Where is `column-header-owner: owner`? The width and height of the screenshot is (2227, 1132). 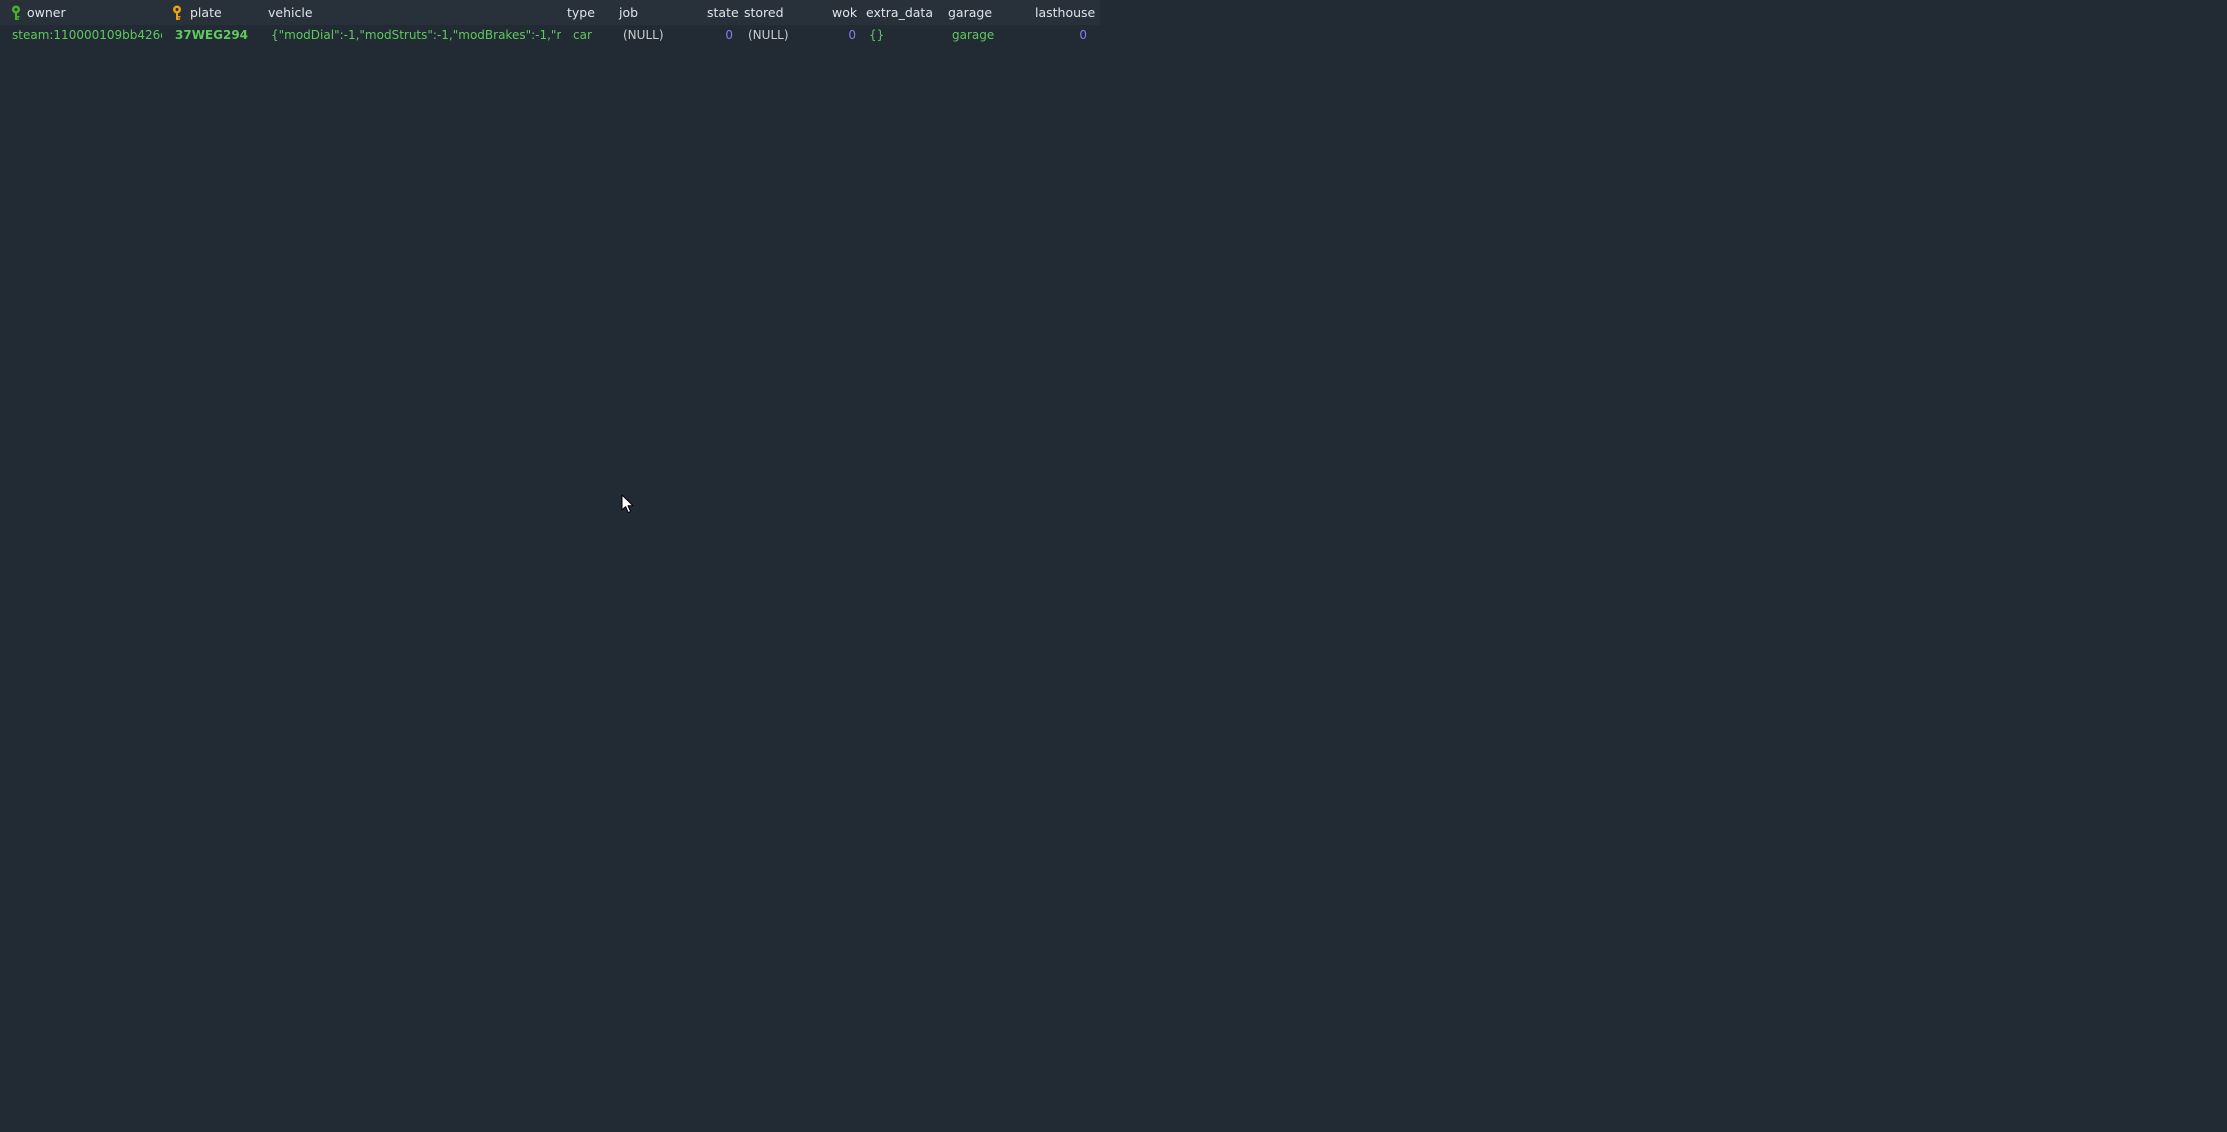 column-header-owner: owner is located at coordinates (46, 13).